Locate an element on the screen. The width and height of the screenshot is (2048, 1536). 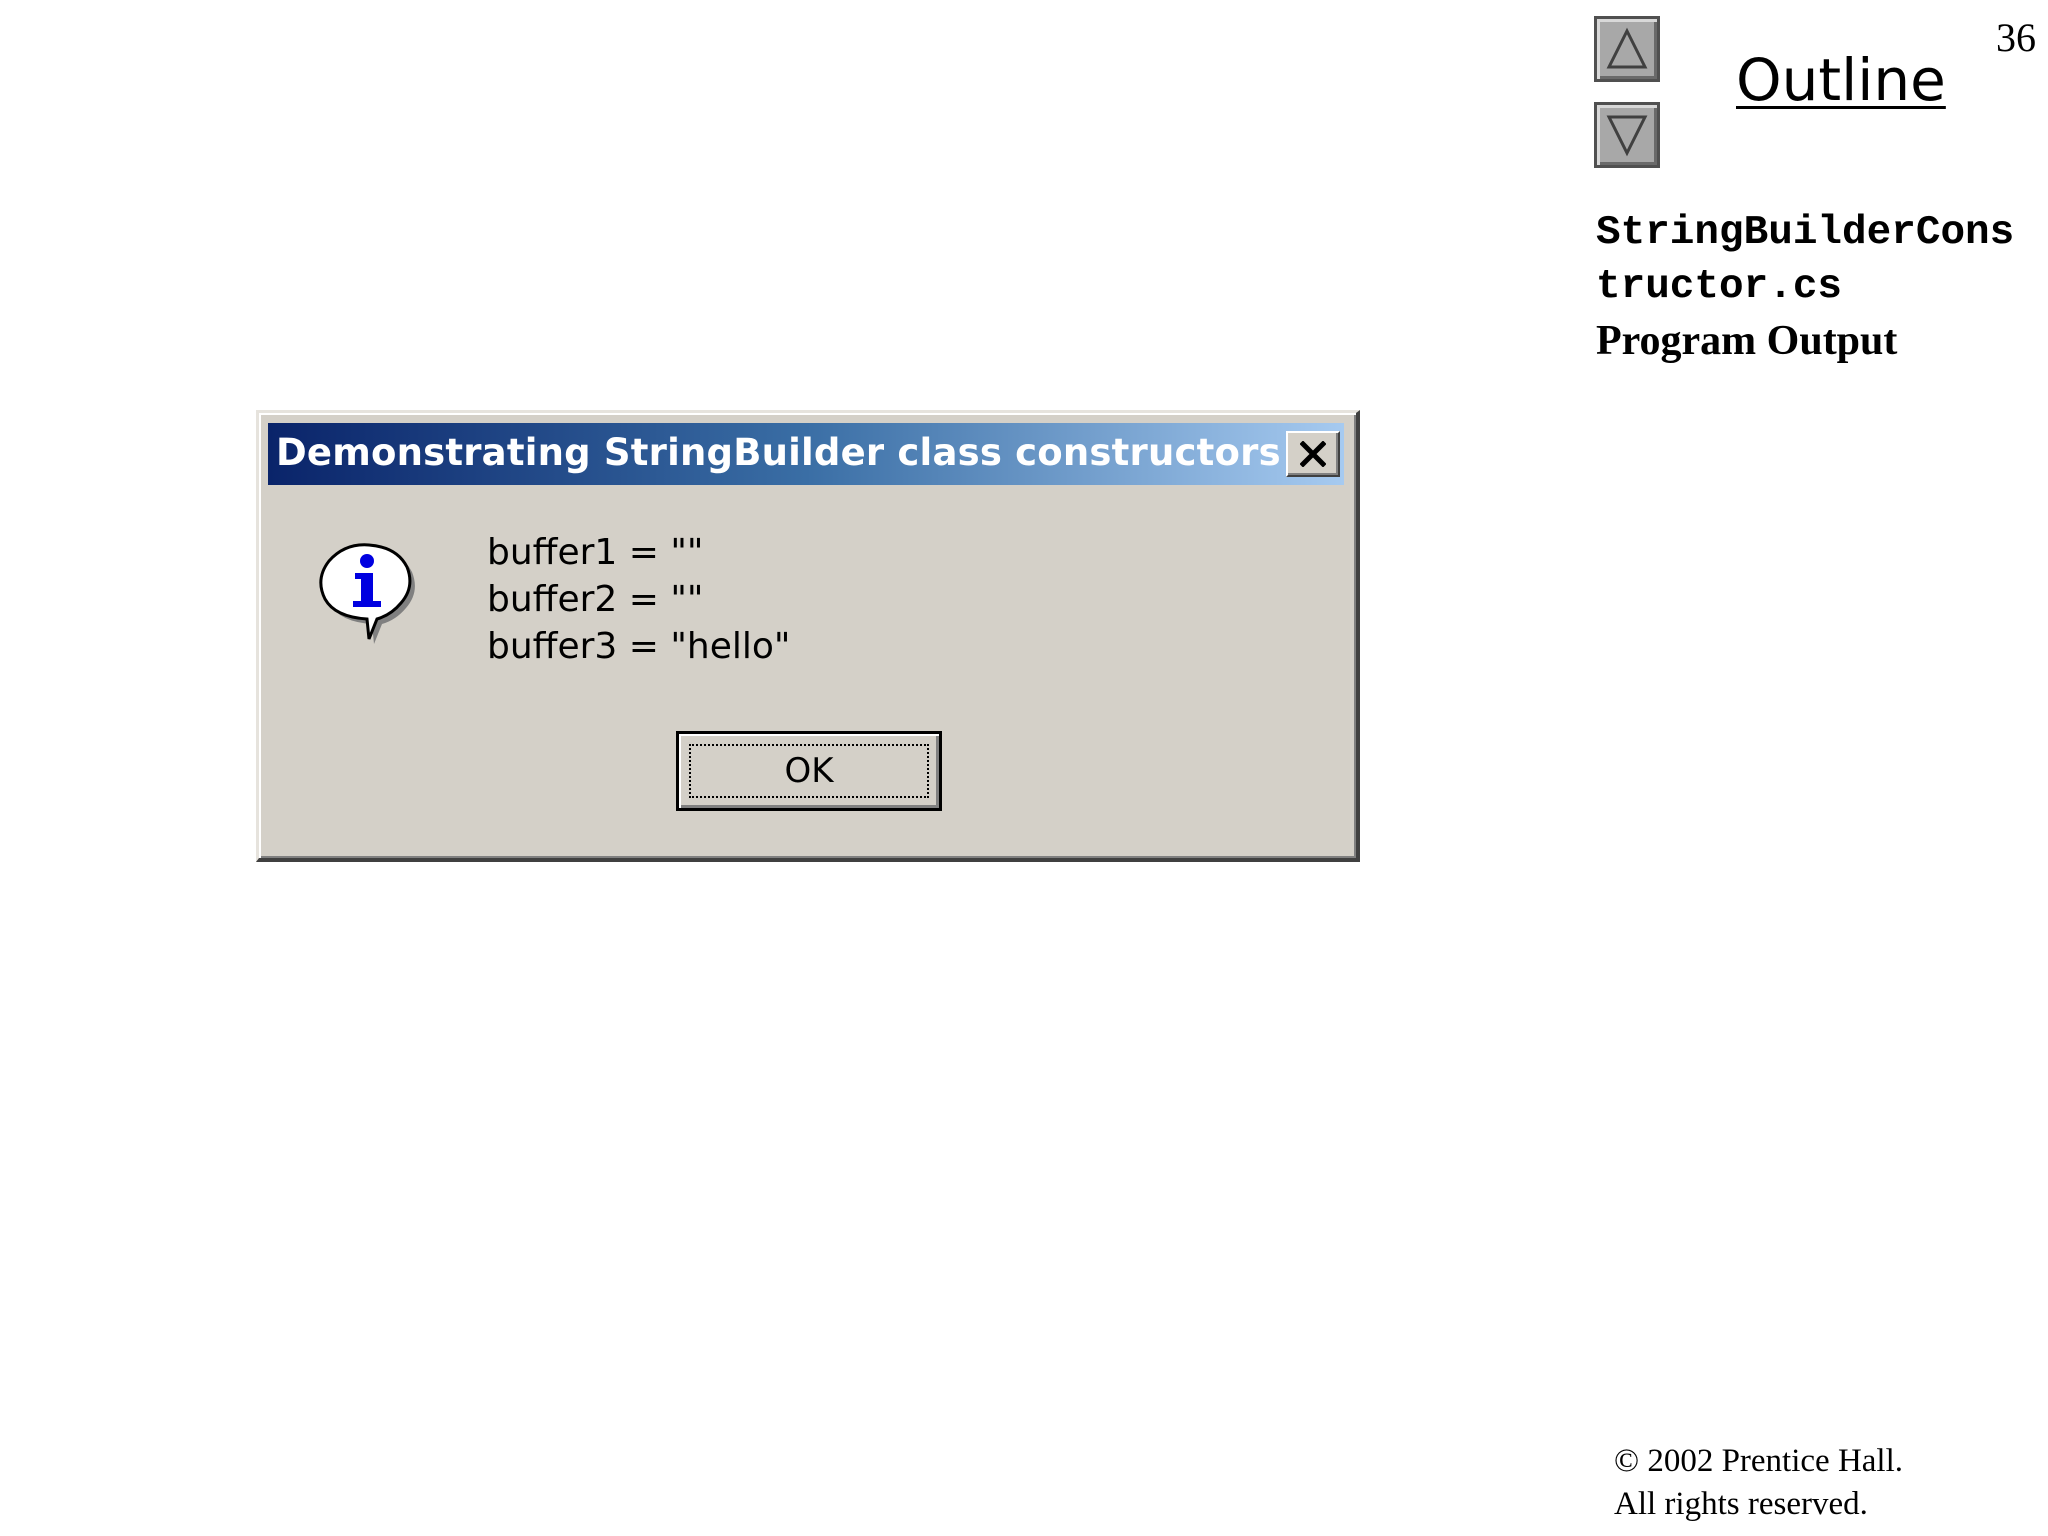
ok-button-label: OK is located at coordinates (809, 771).